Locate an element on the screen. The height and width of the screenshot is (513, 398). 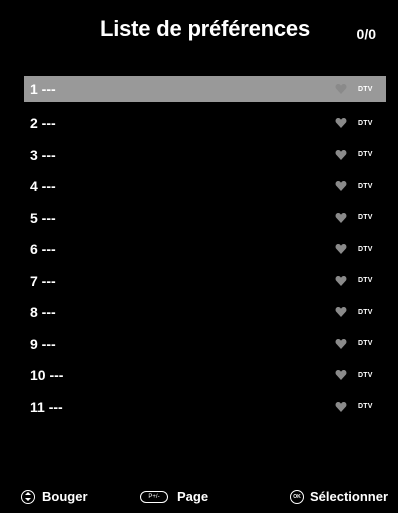
up-down-arrows-icon is located at coordinates (28, 496).